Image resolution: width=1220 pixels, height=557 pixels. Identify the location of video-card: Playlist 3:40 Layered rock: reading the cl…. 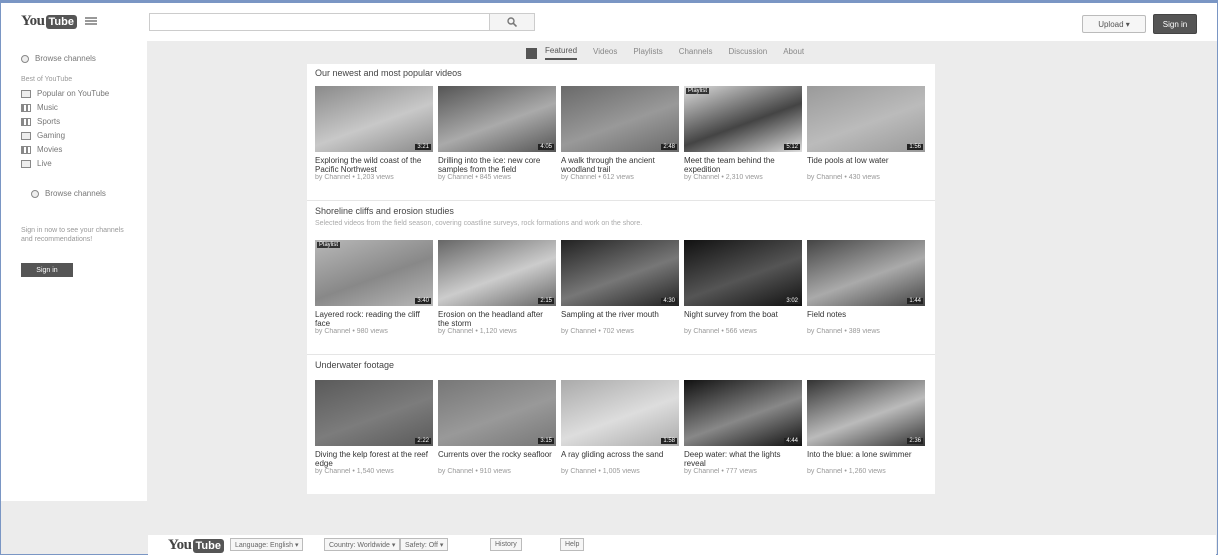
(374, 292).